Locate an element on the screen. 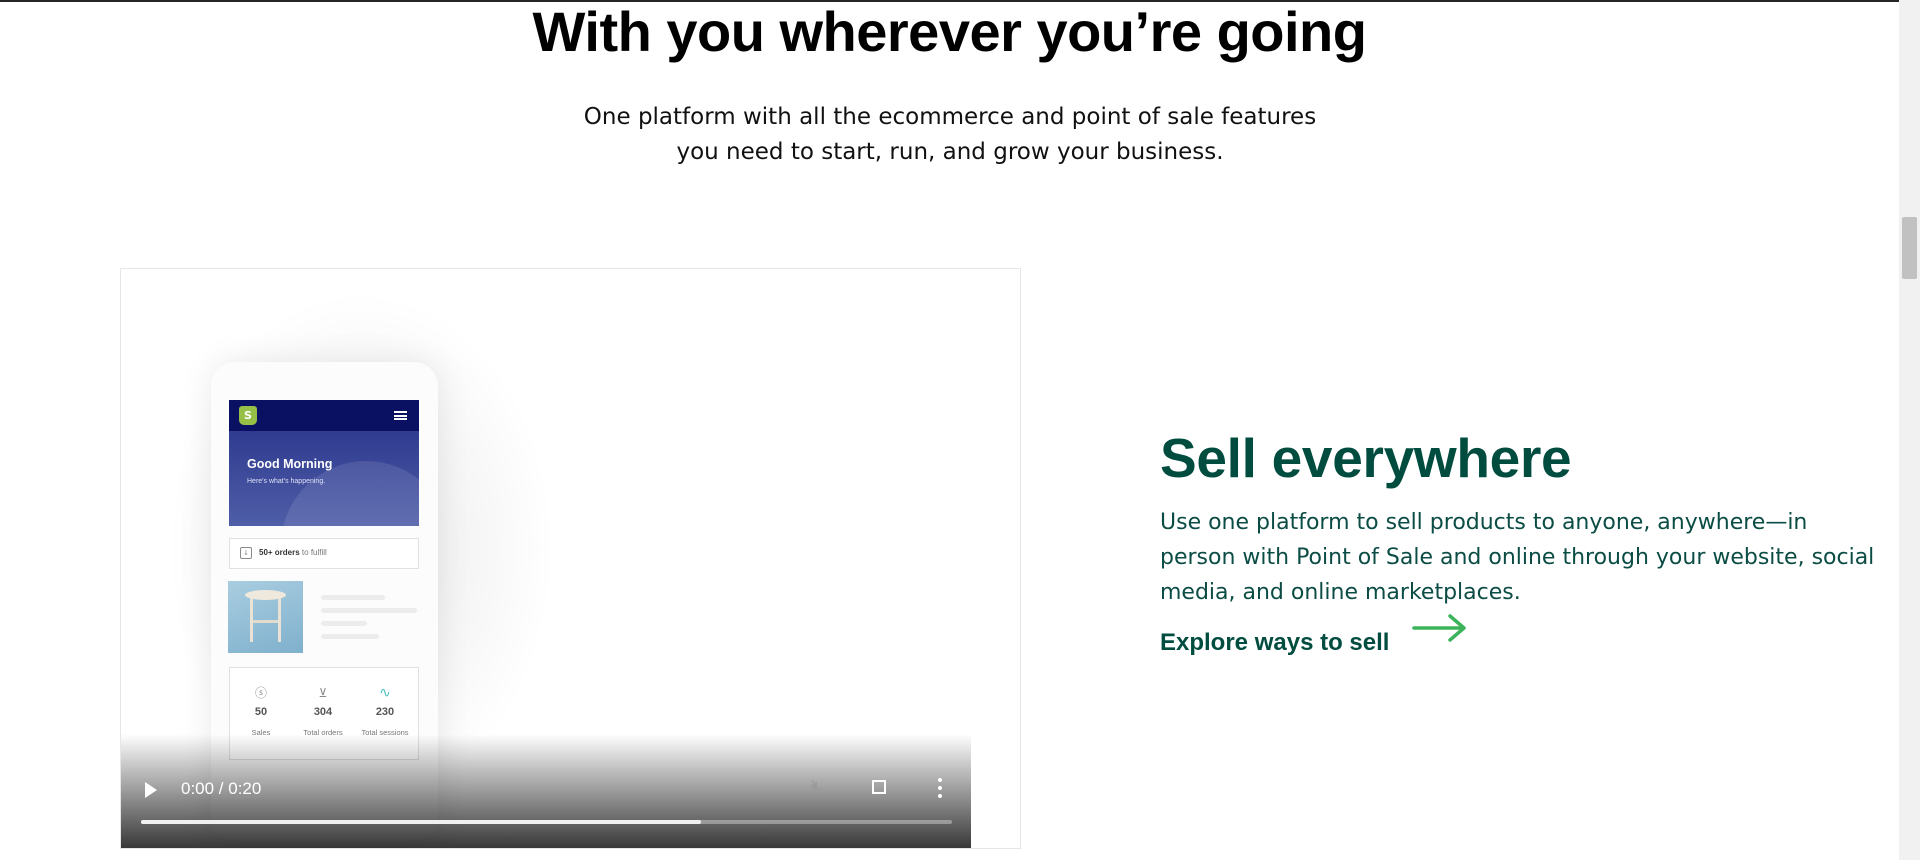  fullscreen-icon is located at coordinates (879, 787).